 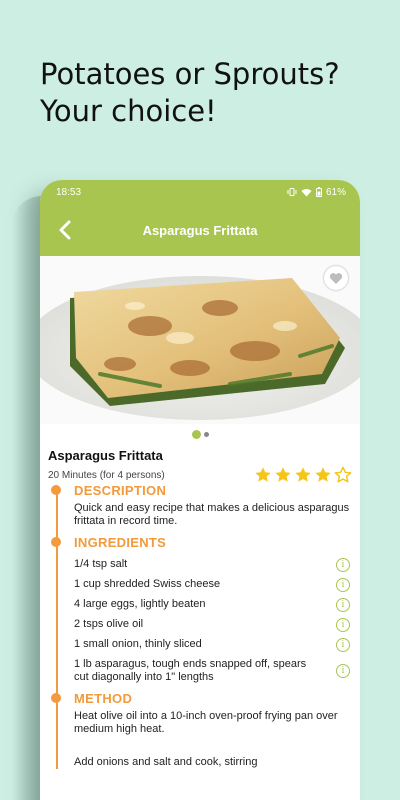 I want to click on promo-headline-line2: Your choice!, so click(x=128, y=111).